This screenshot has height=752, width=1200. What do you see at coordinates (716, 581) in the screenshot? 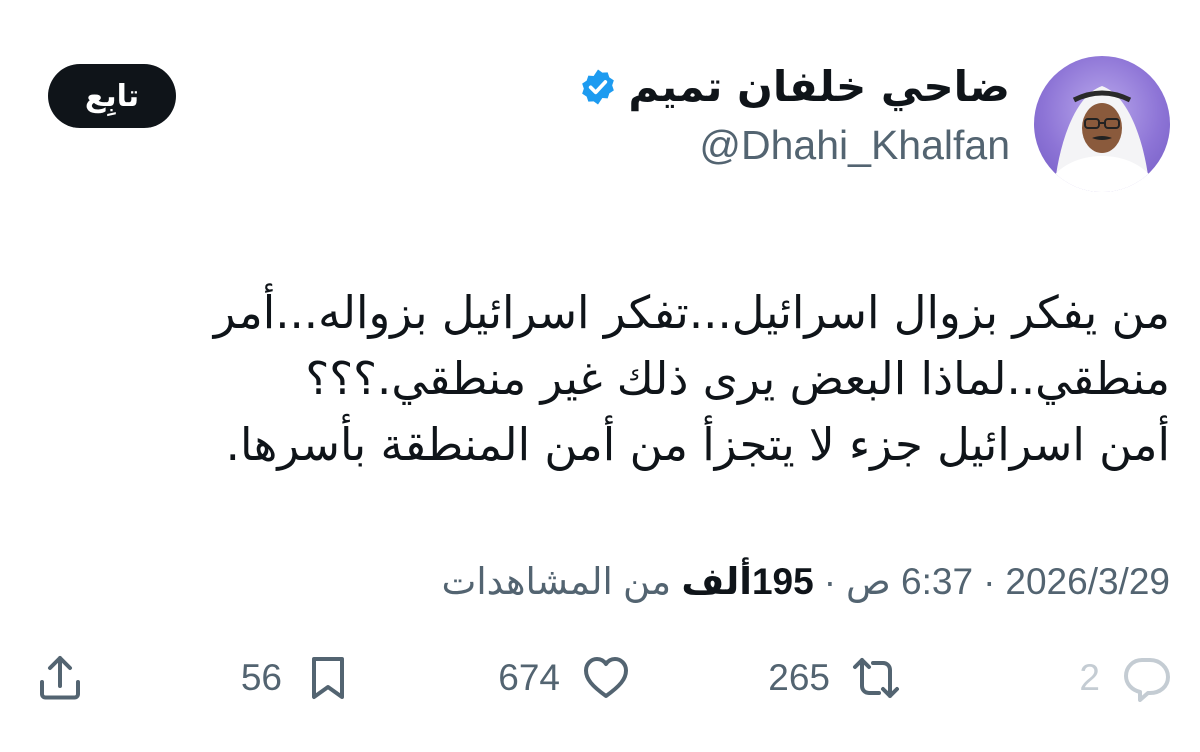
I see `views-unit: ألف` at bounding box center [716, 581].